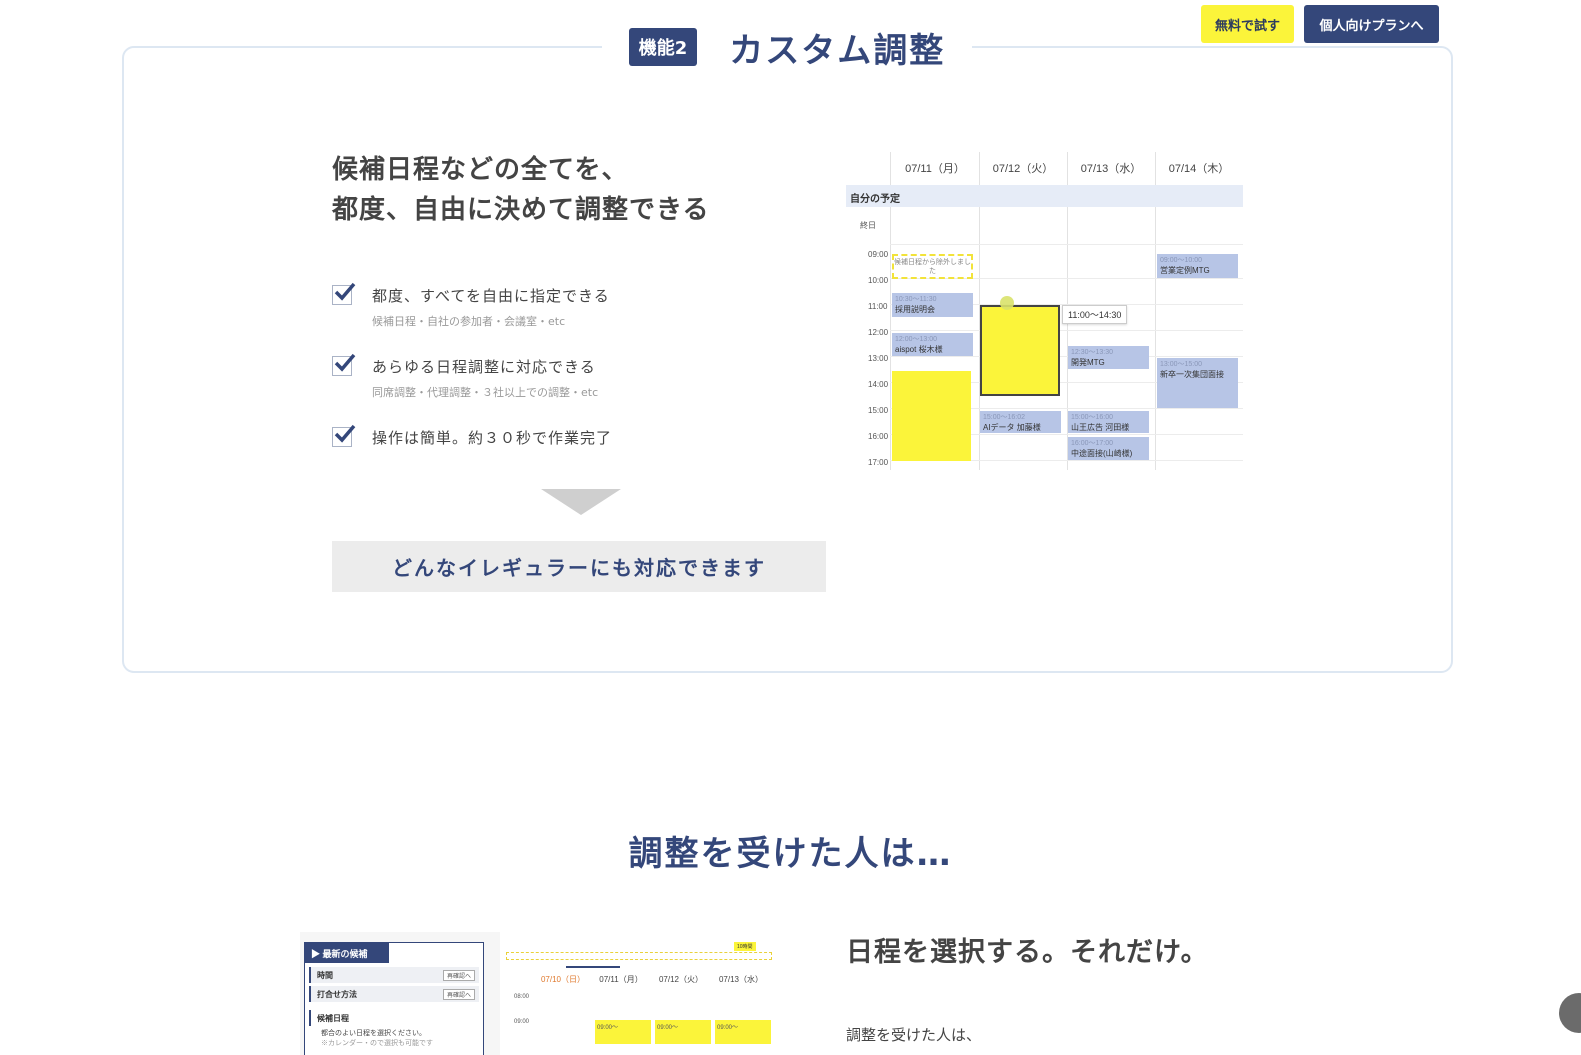  I want to click on instruction-text: 都合のよい日程を選択ください。, so click(373, 1033).